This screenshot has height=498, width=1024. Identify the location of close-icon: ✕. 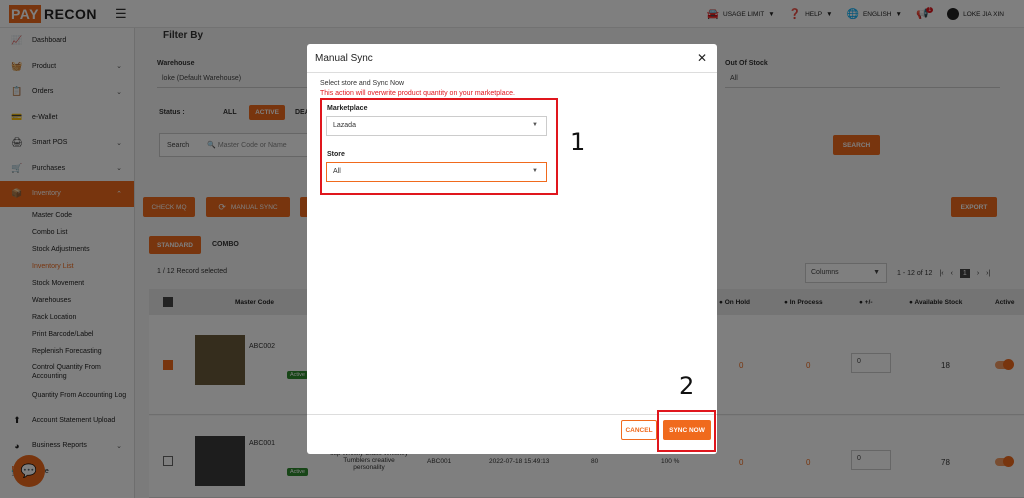
(702, 58).